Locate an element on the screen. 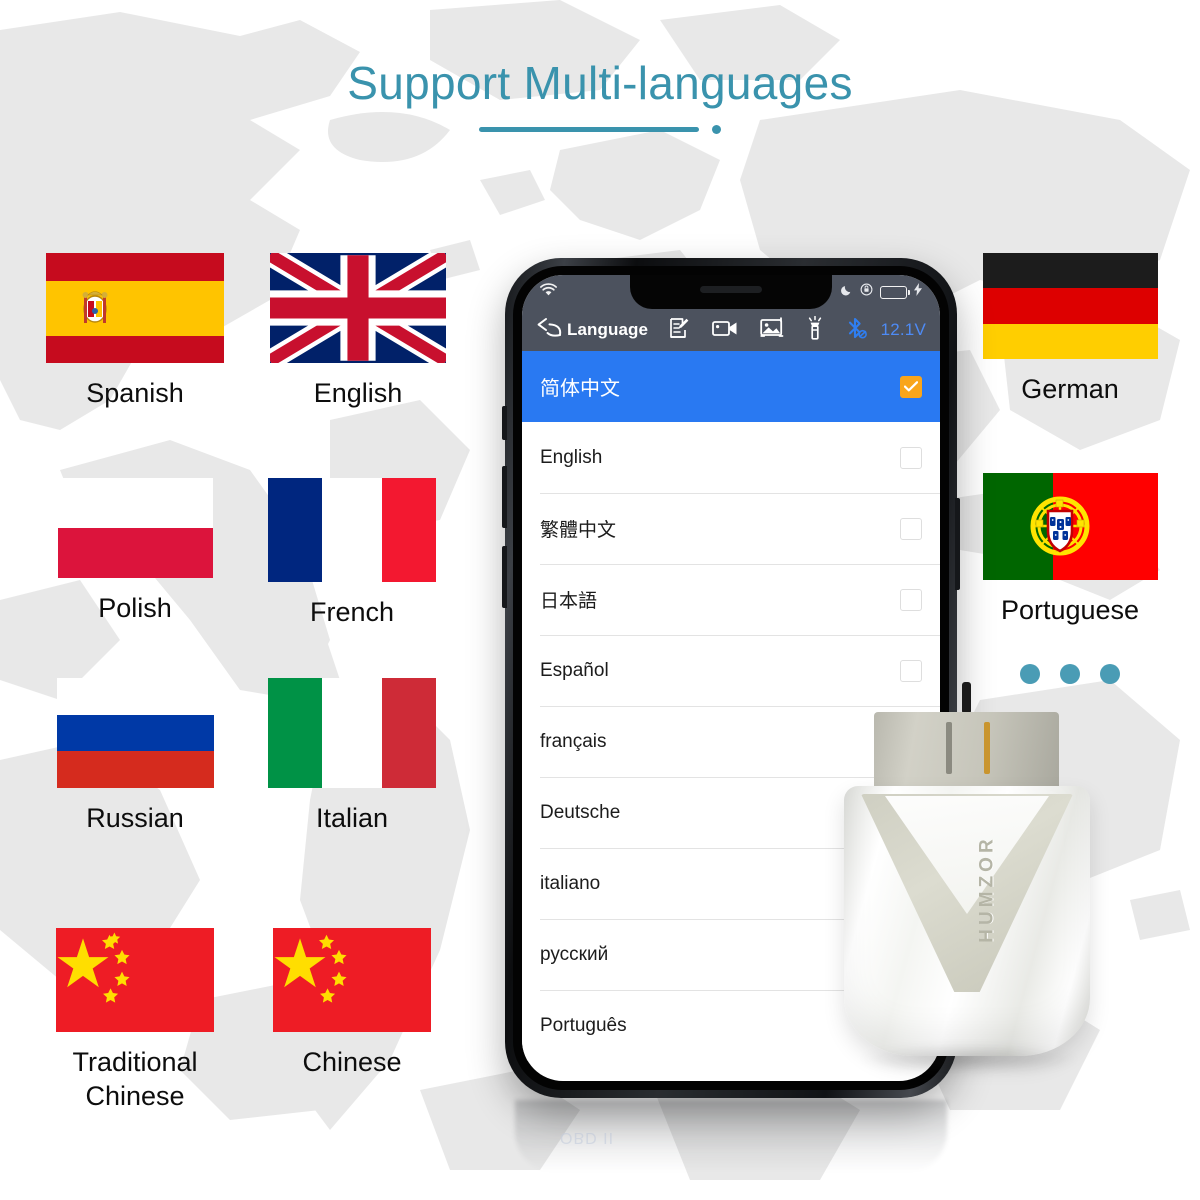  language-name: 日本語 is located at coordinates (569, 601).